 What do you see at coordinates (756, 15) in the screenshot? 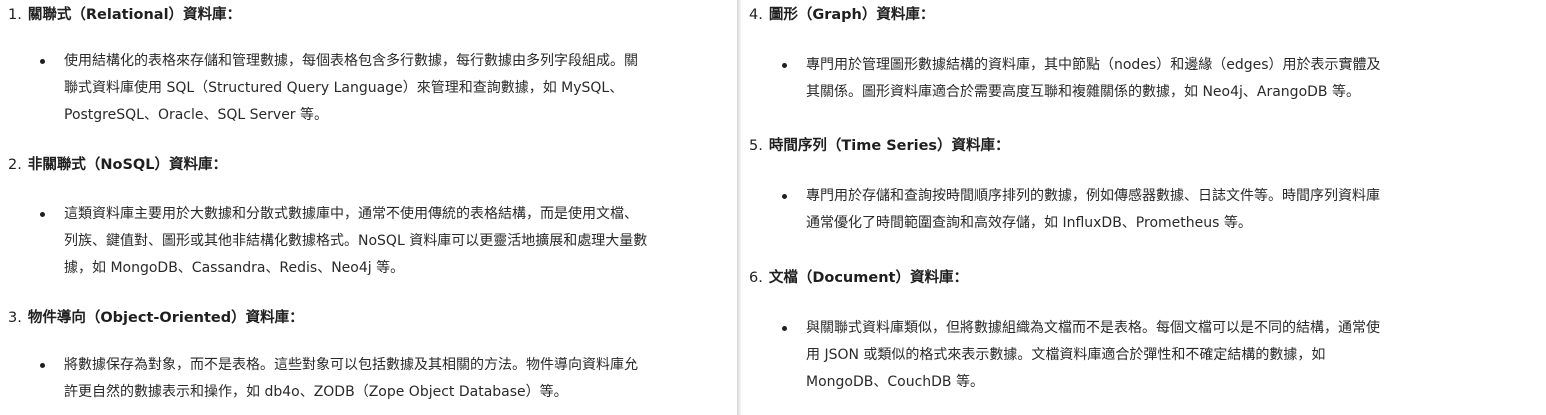
I see `section-number: 4.` at bounding box center [756, 15].